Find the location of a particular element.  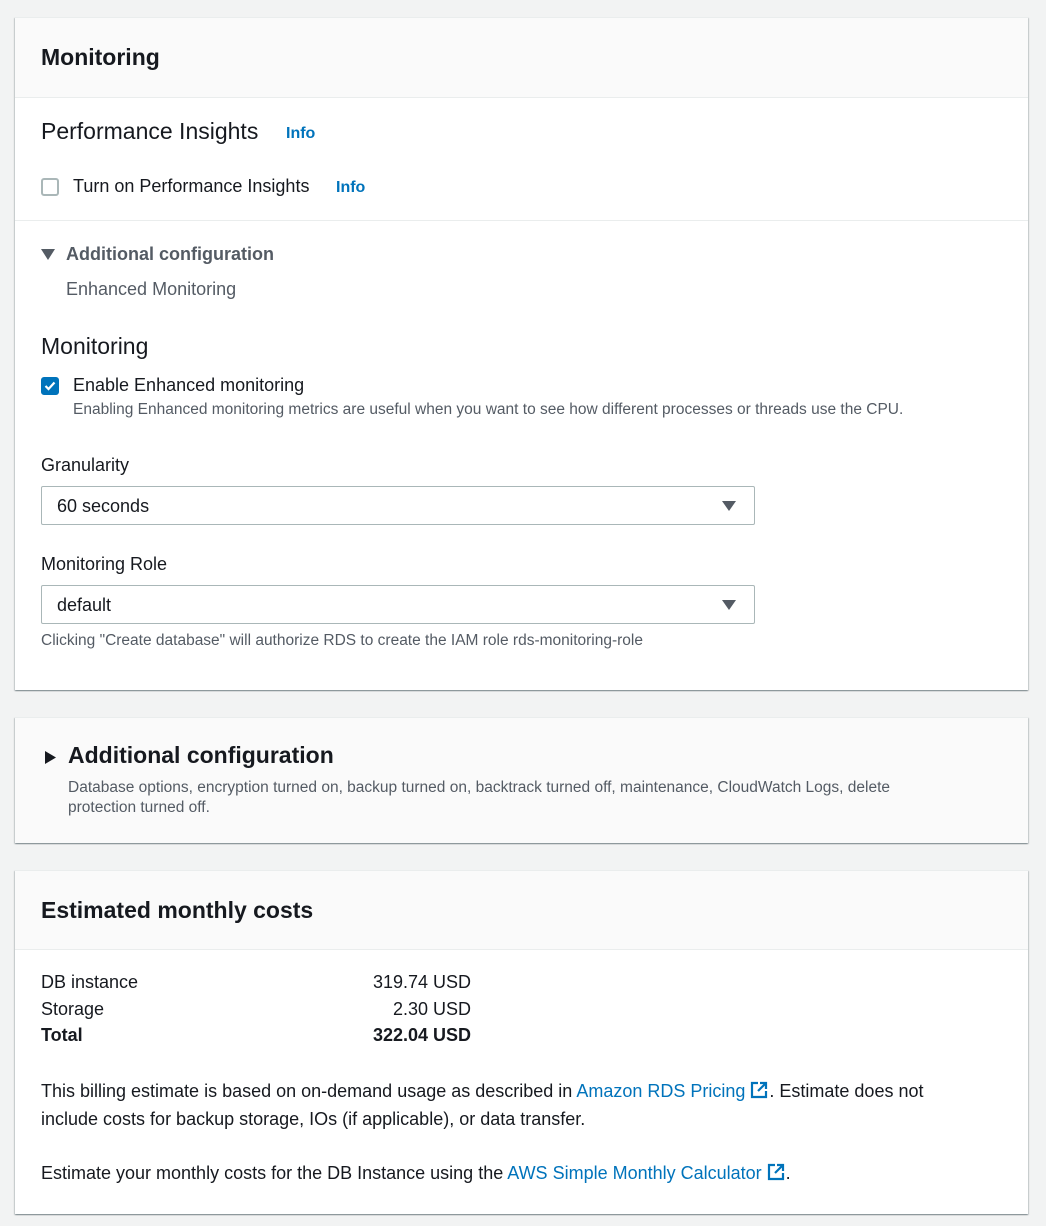

additional-configuration-toggle: Additional configuration is located at coordinates (171, 256).